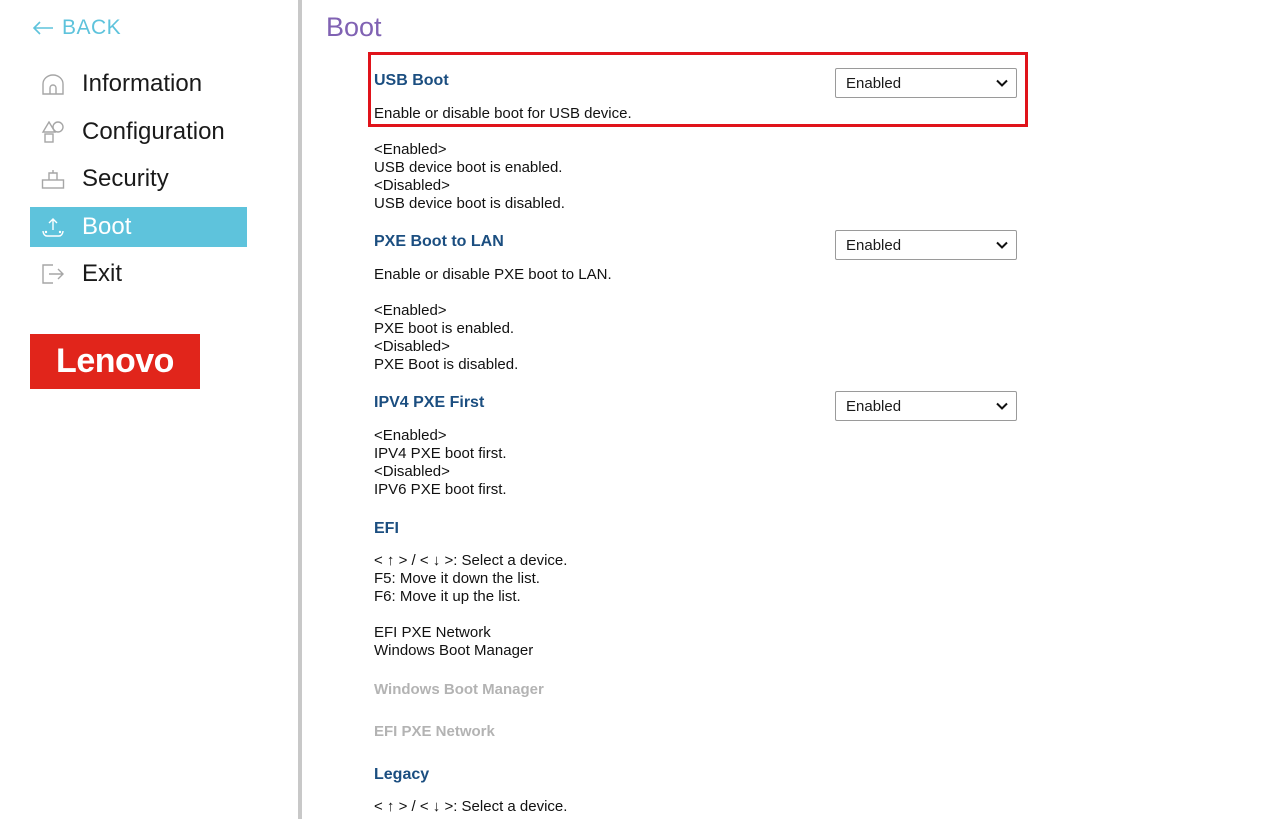  Describe the element at coordinates (440, 453) in the screenshot. I see `ipv4-pxe-help-2: IPV4 PXE boot first.` at that location.